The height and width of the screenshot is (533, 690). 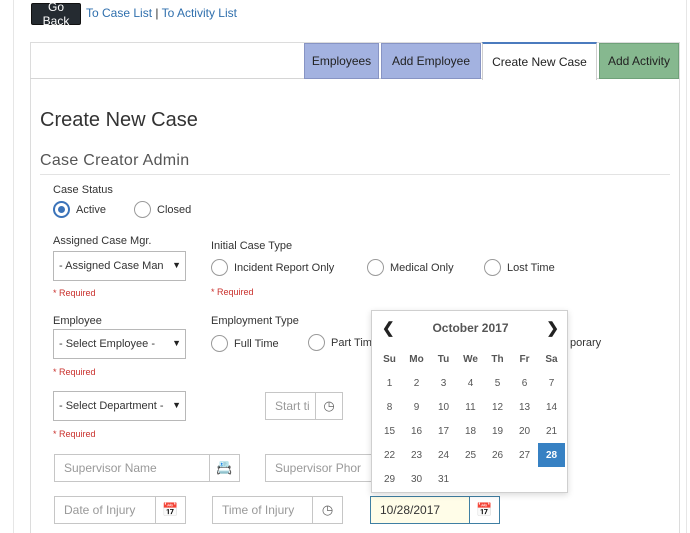 What do you see at coordinates (497, 431) in the screenshot?
I see `day-cell: 19` at bounding box center [497, 431].